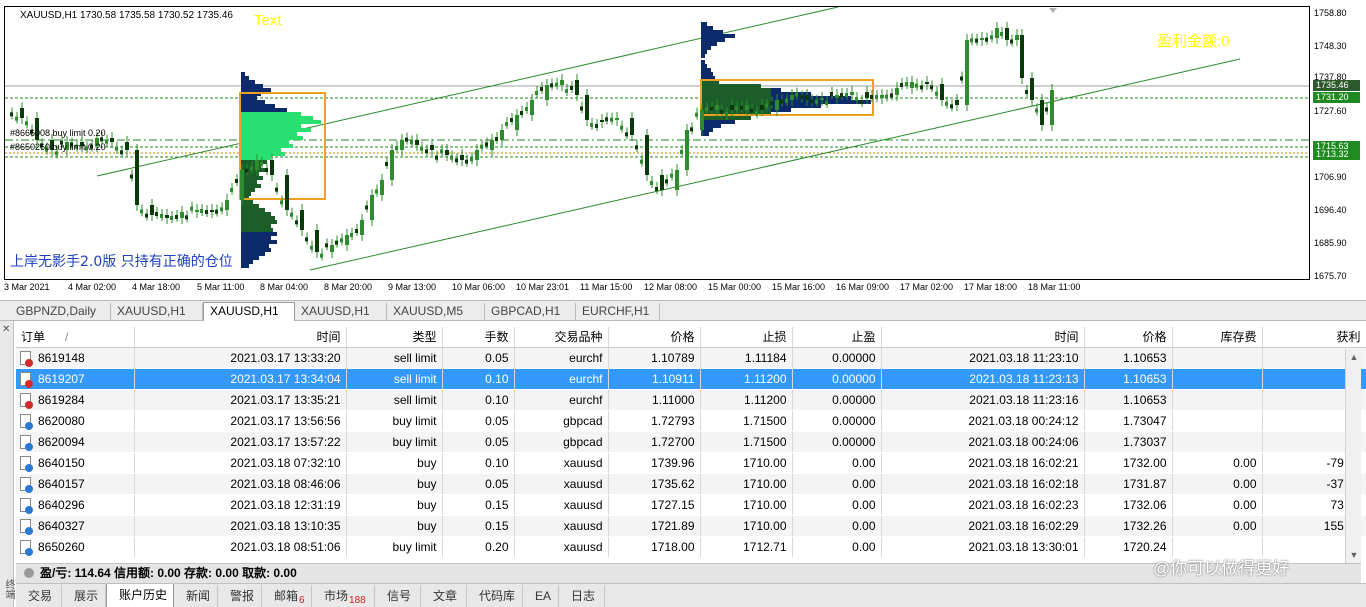 This screenshot has width=1366, height=607. What do you see at coordinates (1314, 337) in the screenshot?
I see `column-header-profit: 获利` at bounding box center [1314, 337].